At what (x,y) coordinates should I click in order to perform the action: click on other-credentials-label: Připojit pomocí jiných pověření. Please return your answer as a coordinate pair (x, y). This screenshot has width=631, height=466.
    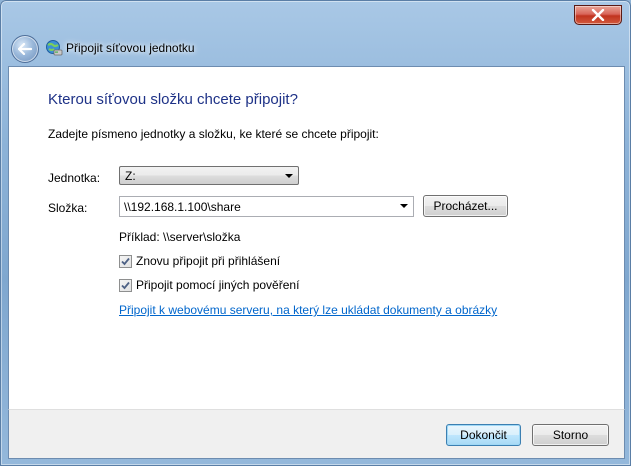
    Looking at the image, I should click on (217, 285).